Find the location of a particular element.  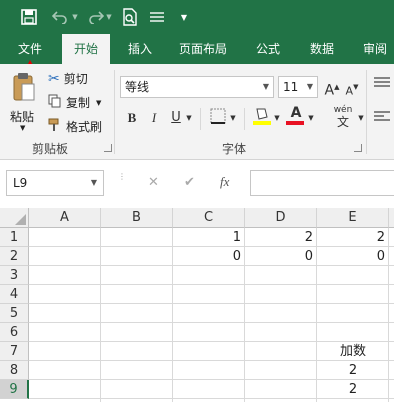

save-icon is located at coordinates (29, 17).